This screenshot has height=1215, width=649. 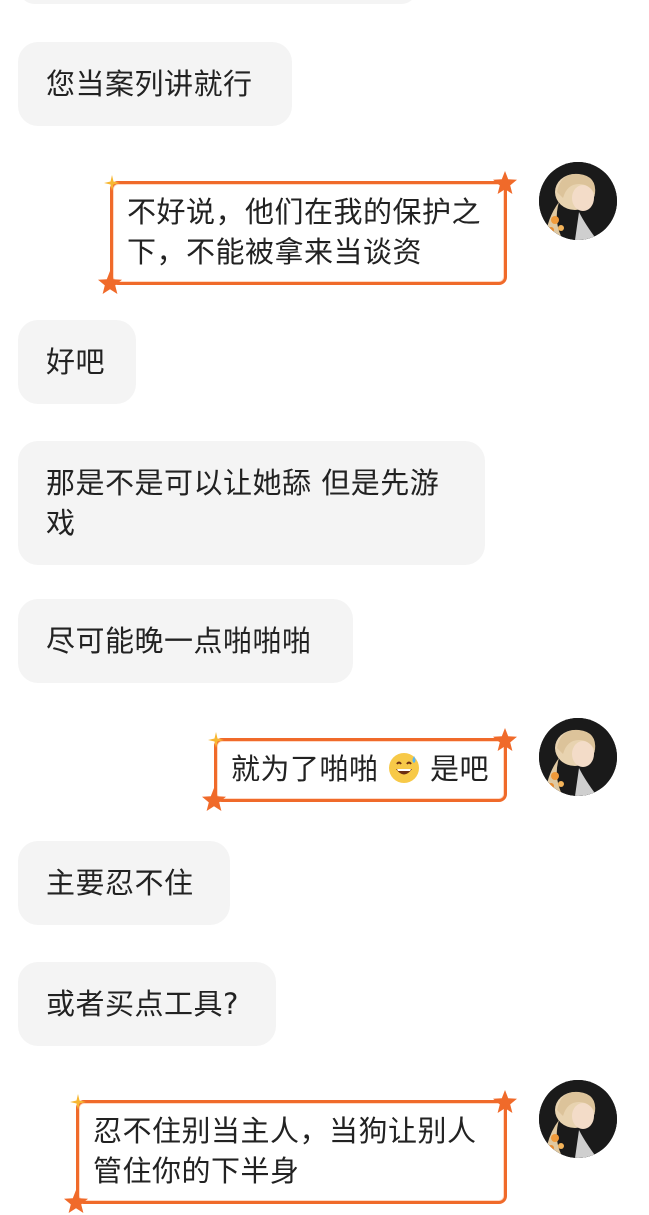 I want to click on message-text: 好吧, so click(x=76, y=362).